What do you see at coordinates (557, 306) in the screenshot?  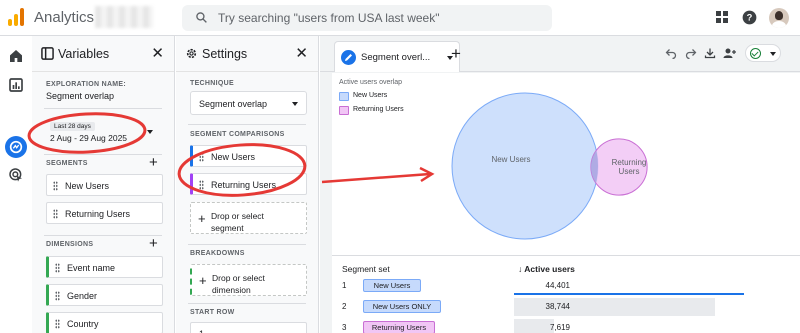 I see `active-users-value: 38,744` at bounding box center [557, 306].